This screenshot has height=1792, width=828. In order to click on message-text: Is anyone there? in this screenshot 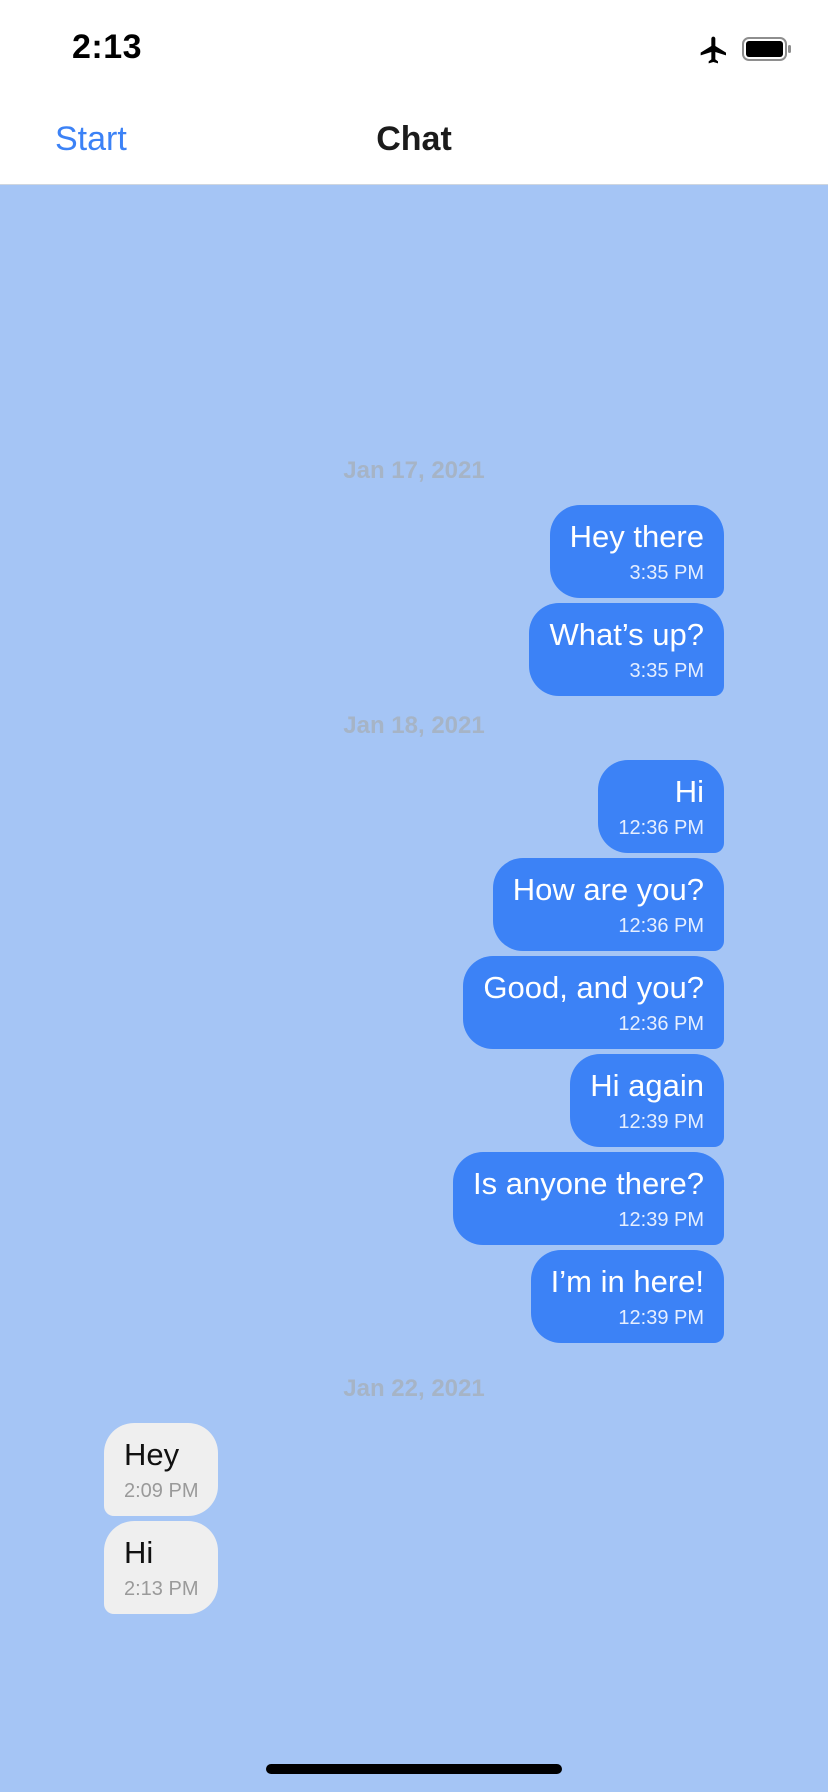, I will do `click(588, 1183)`.